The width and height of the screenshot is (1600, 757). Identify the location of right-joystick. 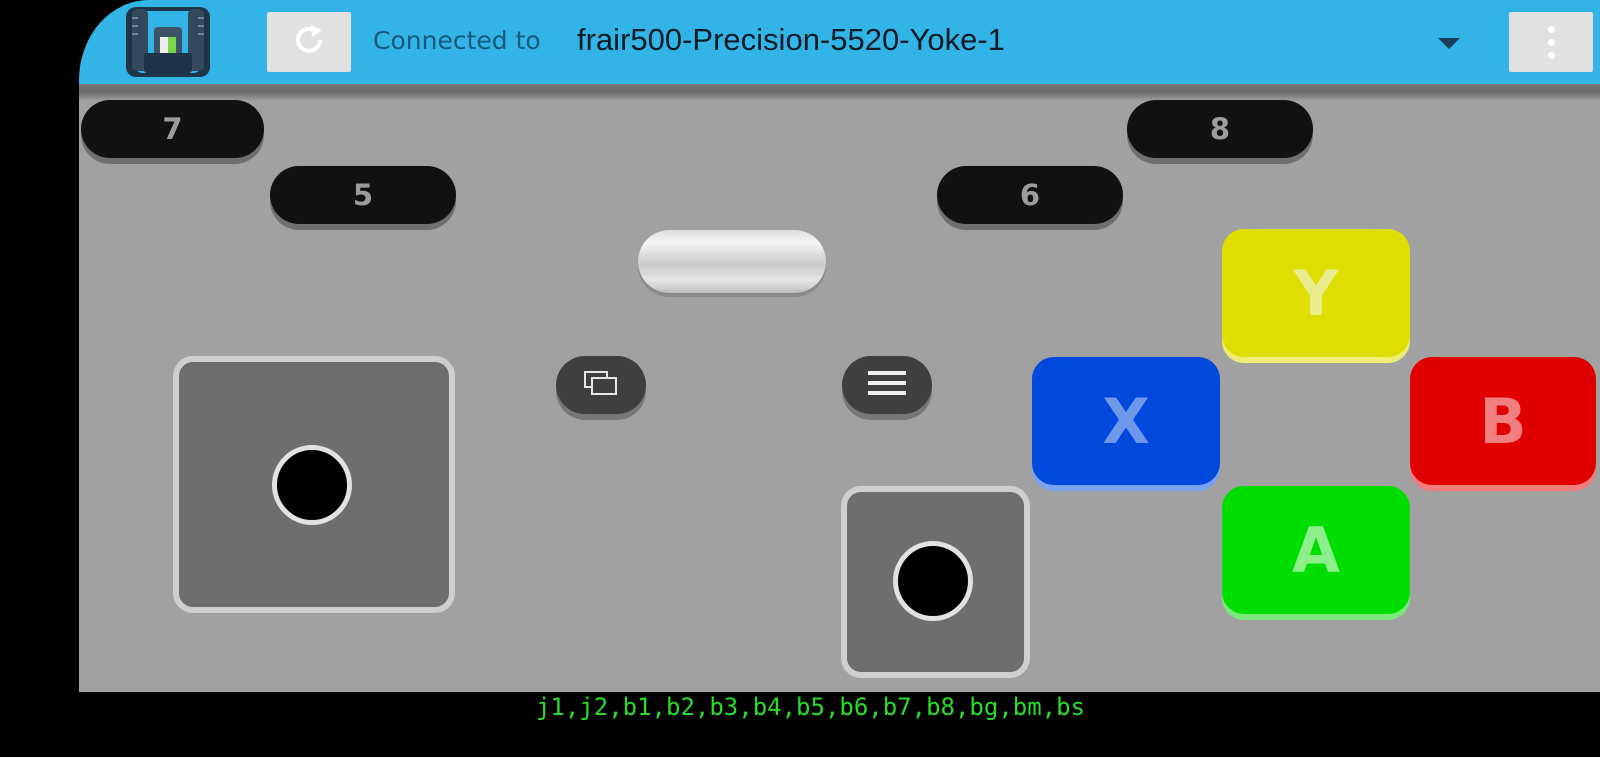
(935, 582).